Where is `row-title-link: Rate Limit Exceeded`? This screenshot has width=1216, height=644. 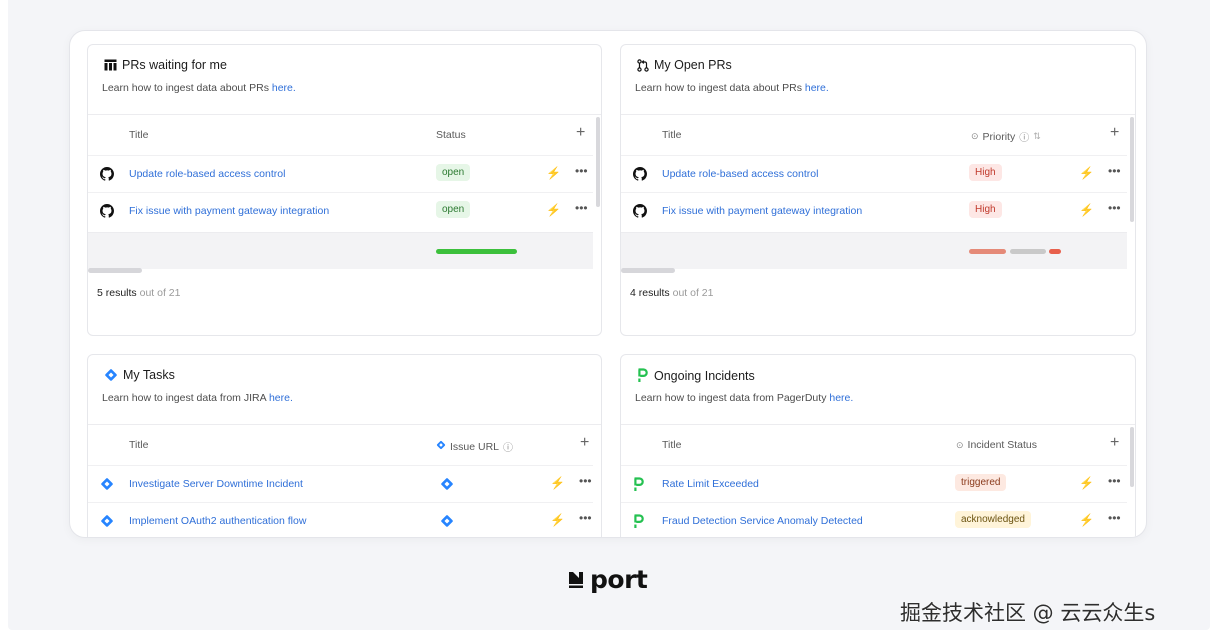 row-title-link: Rate Limit Exceeded is located at coordinates (710, 484).